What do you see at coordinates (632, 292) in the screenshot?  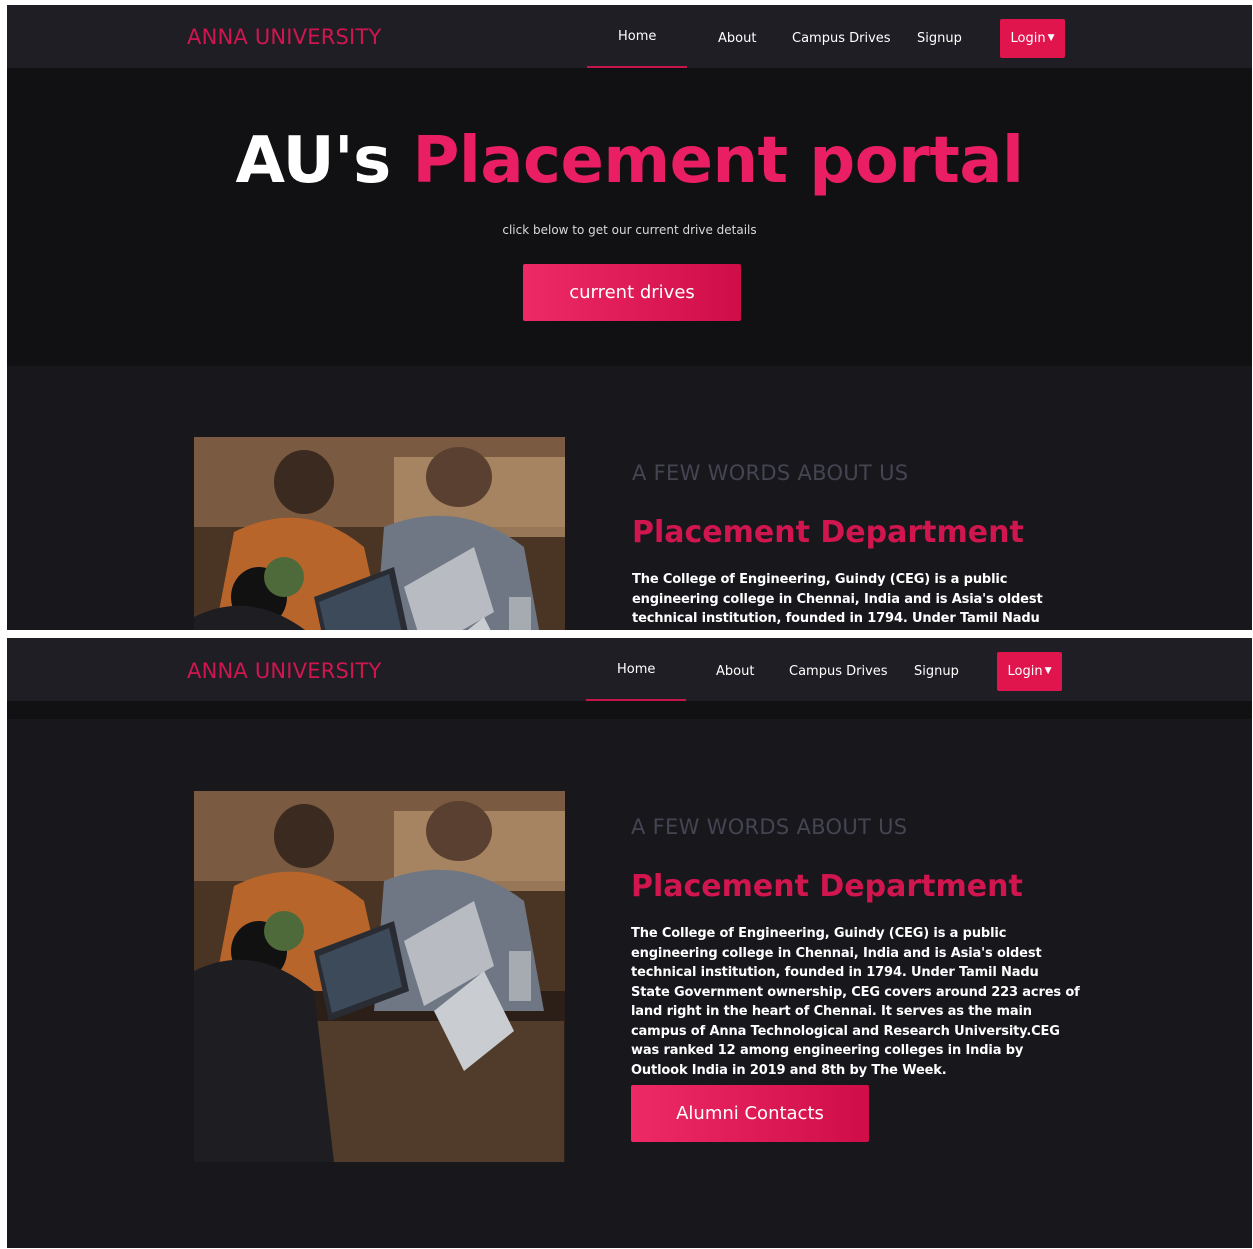 I see `current-drives-button: current drives` at bounding box center [632, 292].